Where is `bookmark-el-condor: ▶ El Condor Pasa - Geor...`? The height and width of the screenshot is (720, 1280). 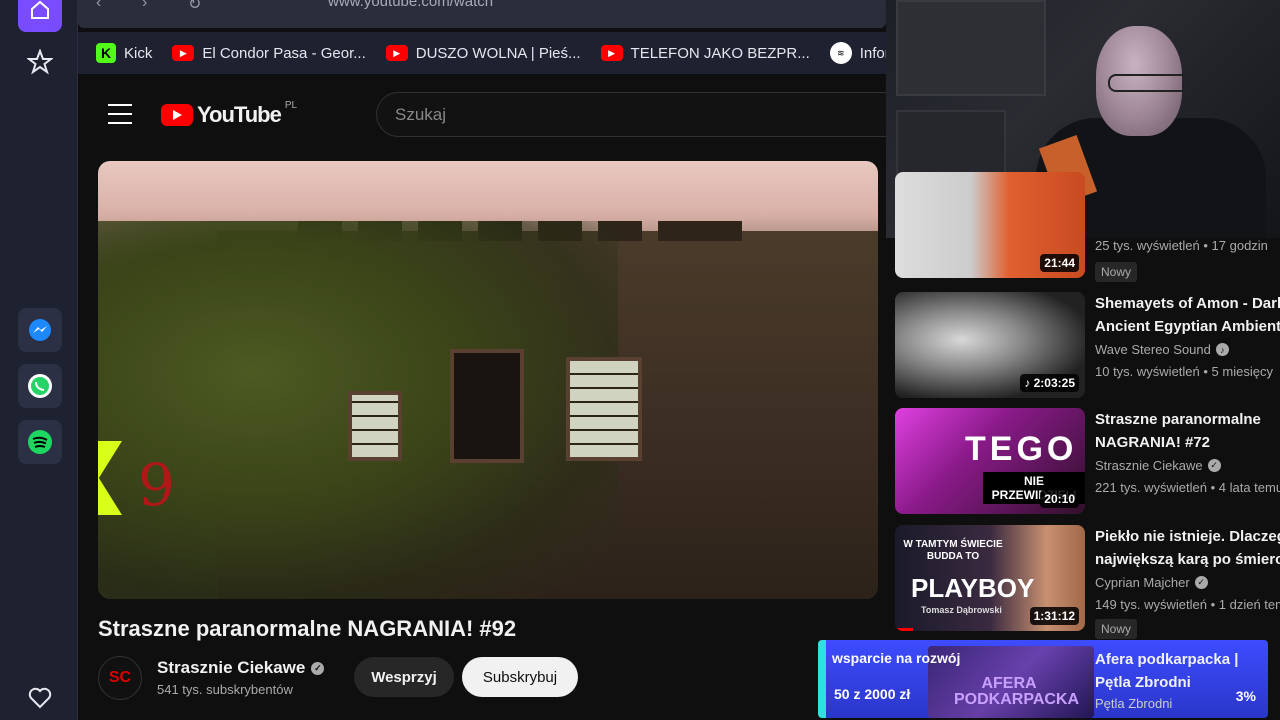
bookmark-el-condor: ▶ El Condor Pasa - Geor... is located at coordinates (269, 53).